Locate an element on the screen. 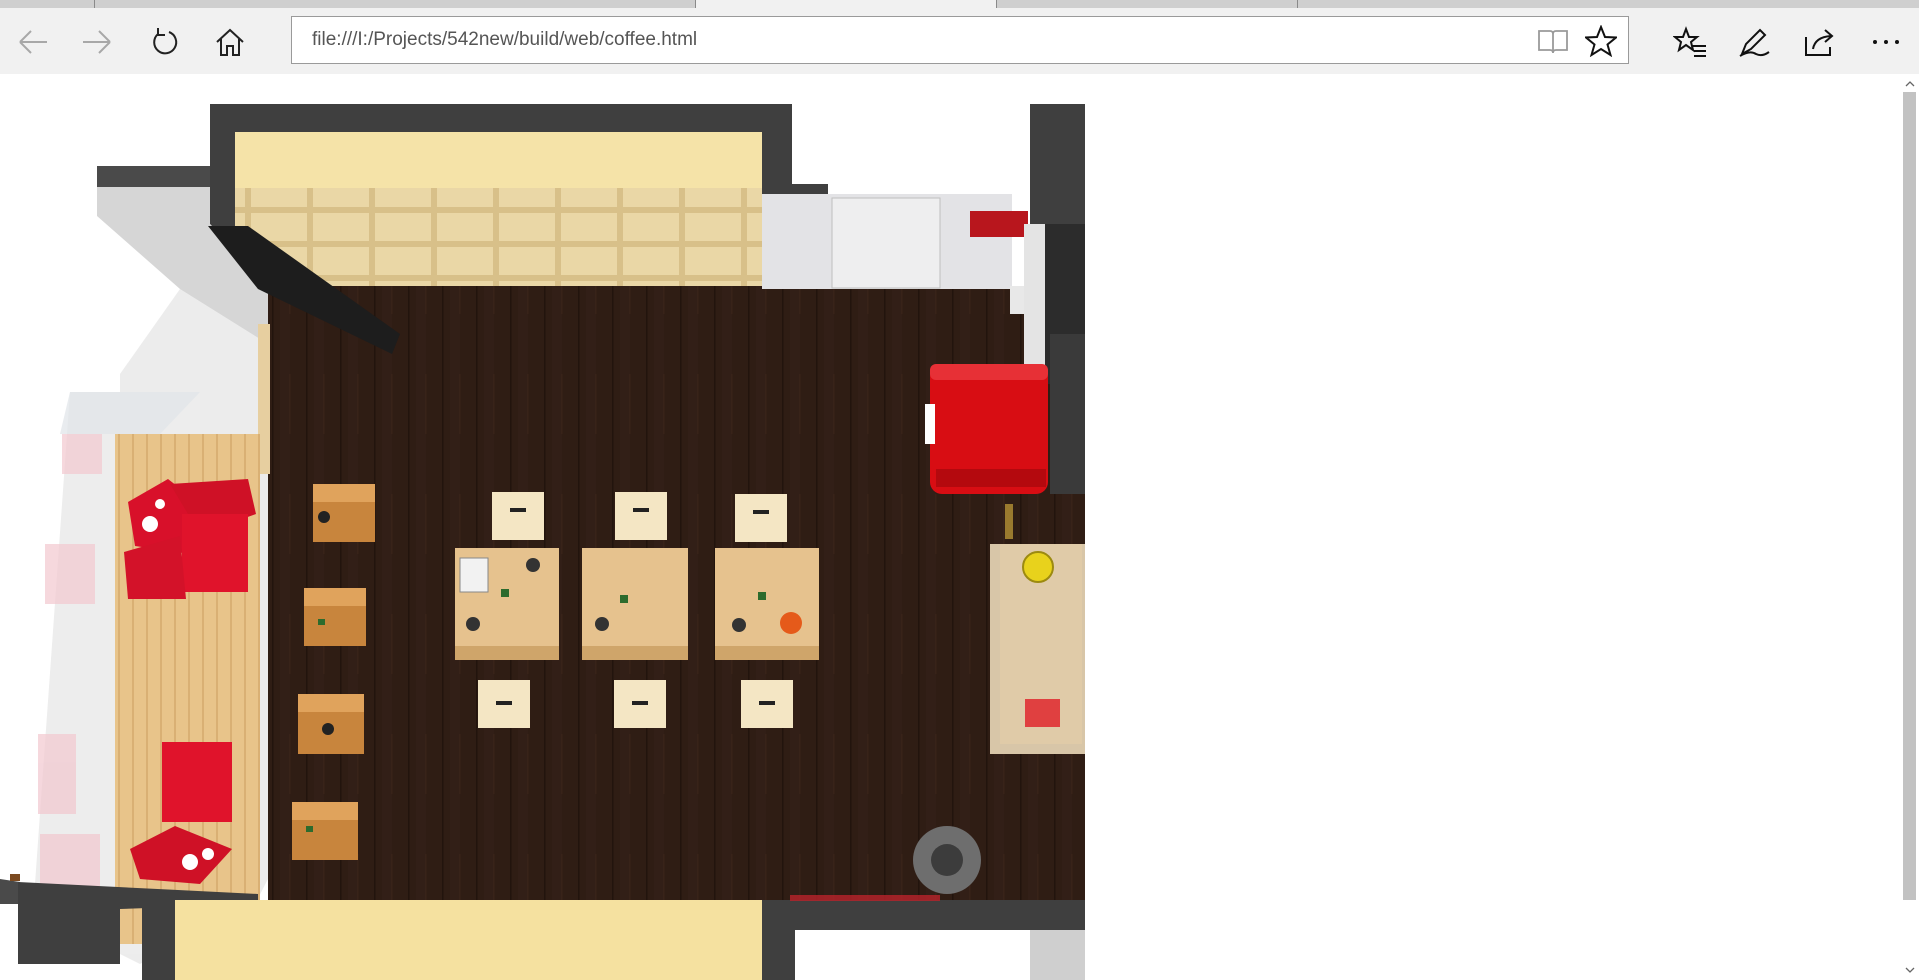  back-arrow-icon is located at coordinates (33, 42).